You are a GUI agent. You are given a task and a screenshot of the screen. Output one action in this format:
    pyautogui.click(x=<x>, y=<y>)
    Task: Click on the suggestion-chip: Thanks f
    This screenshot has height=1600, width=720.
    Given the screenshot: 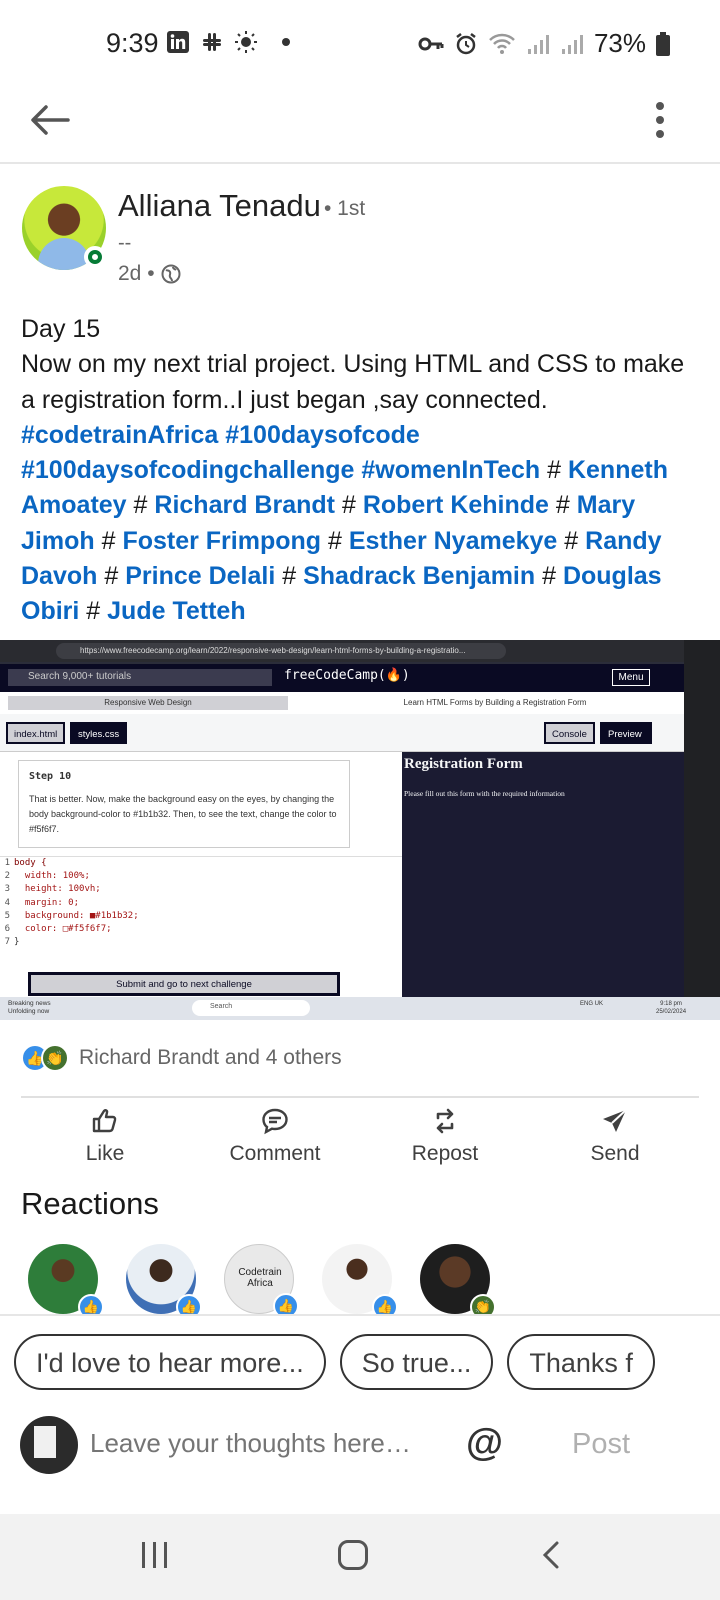 What is the action you would take?
    pyautogui.click(x=581, y=1362)
    